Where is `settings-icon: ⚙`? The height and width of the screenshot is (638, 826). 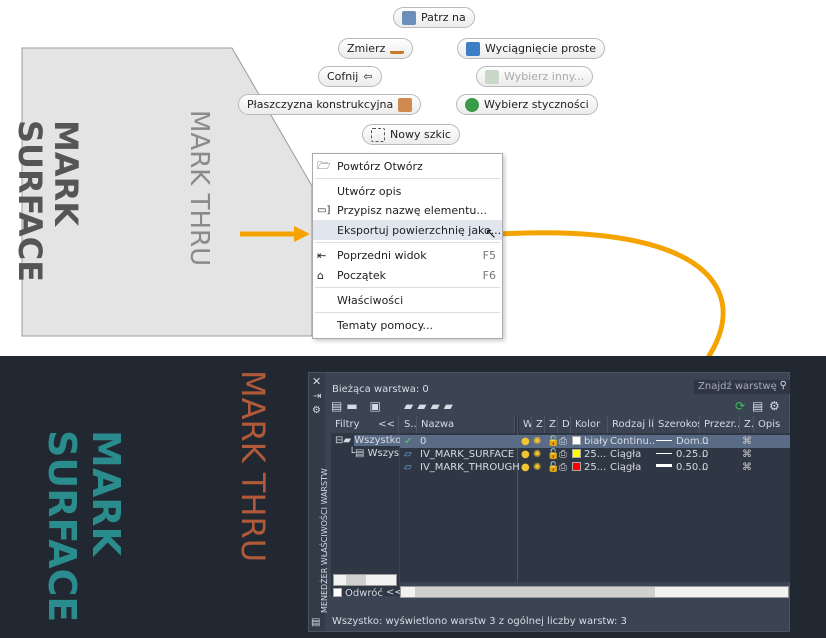 settings-icon: ⚙ is located at coordinates (316, 410).